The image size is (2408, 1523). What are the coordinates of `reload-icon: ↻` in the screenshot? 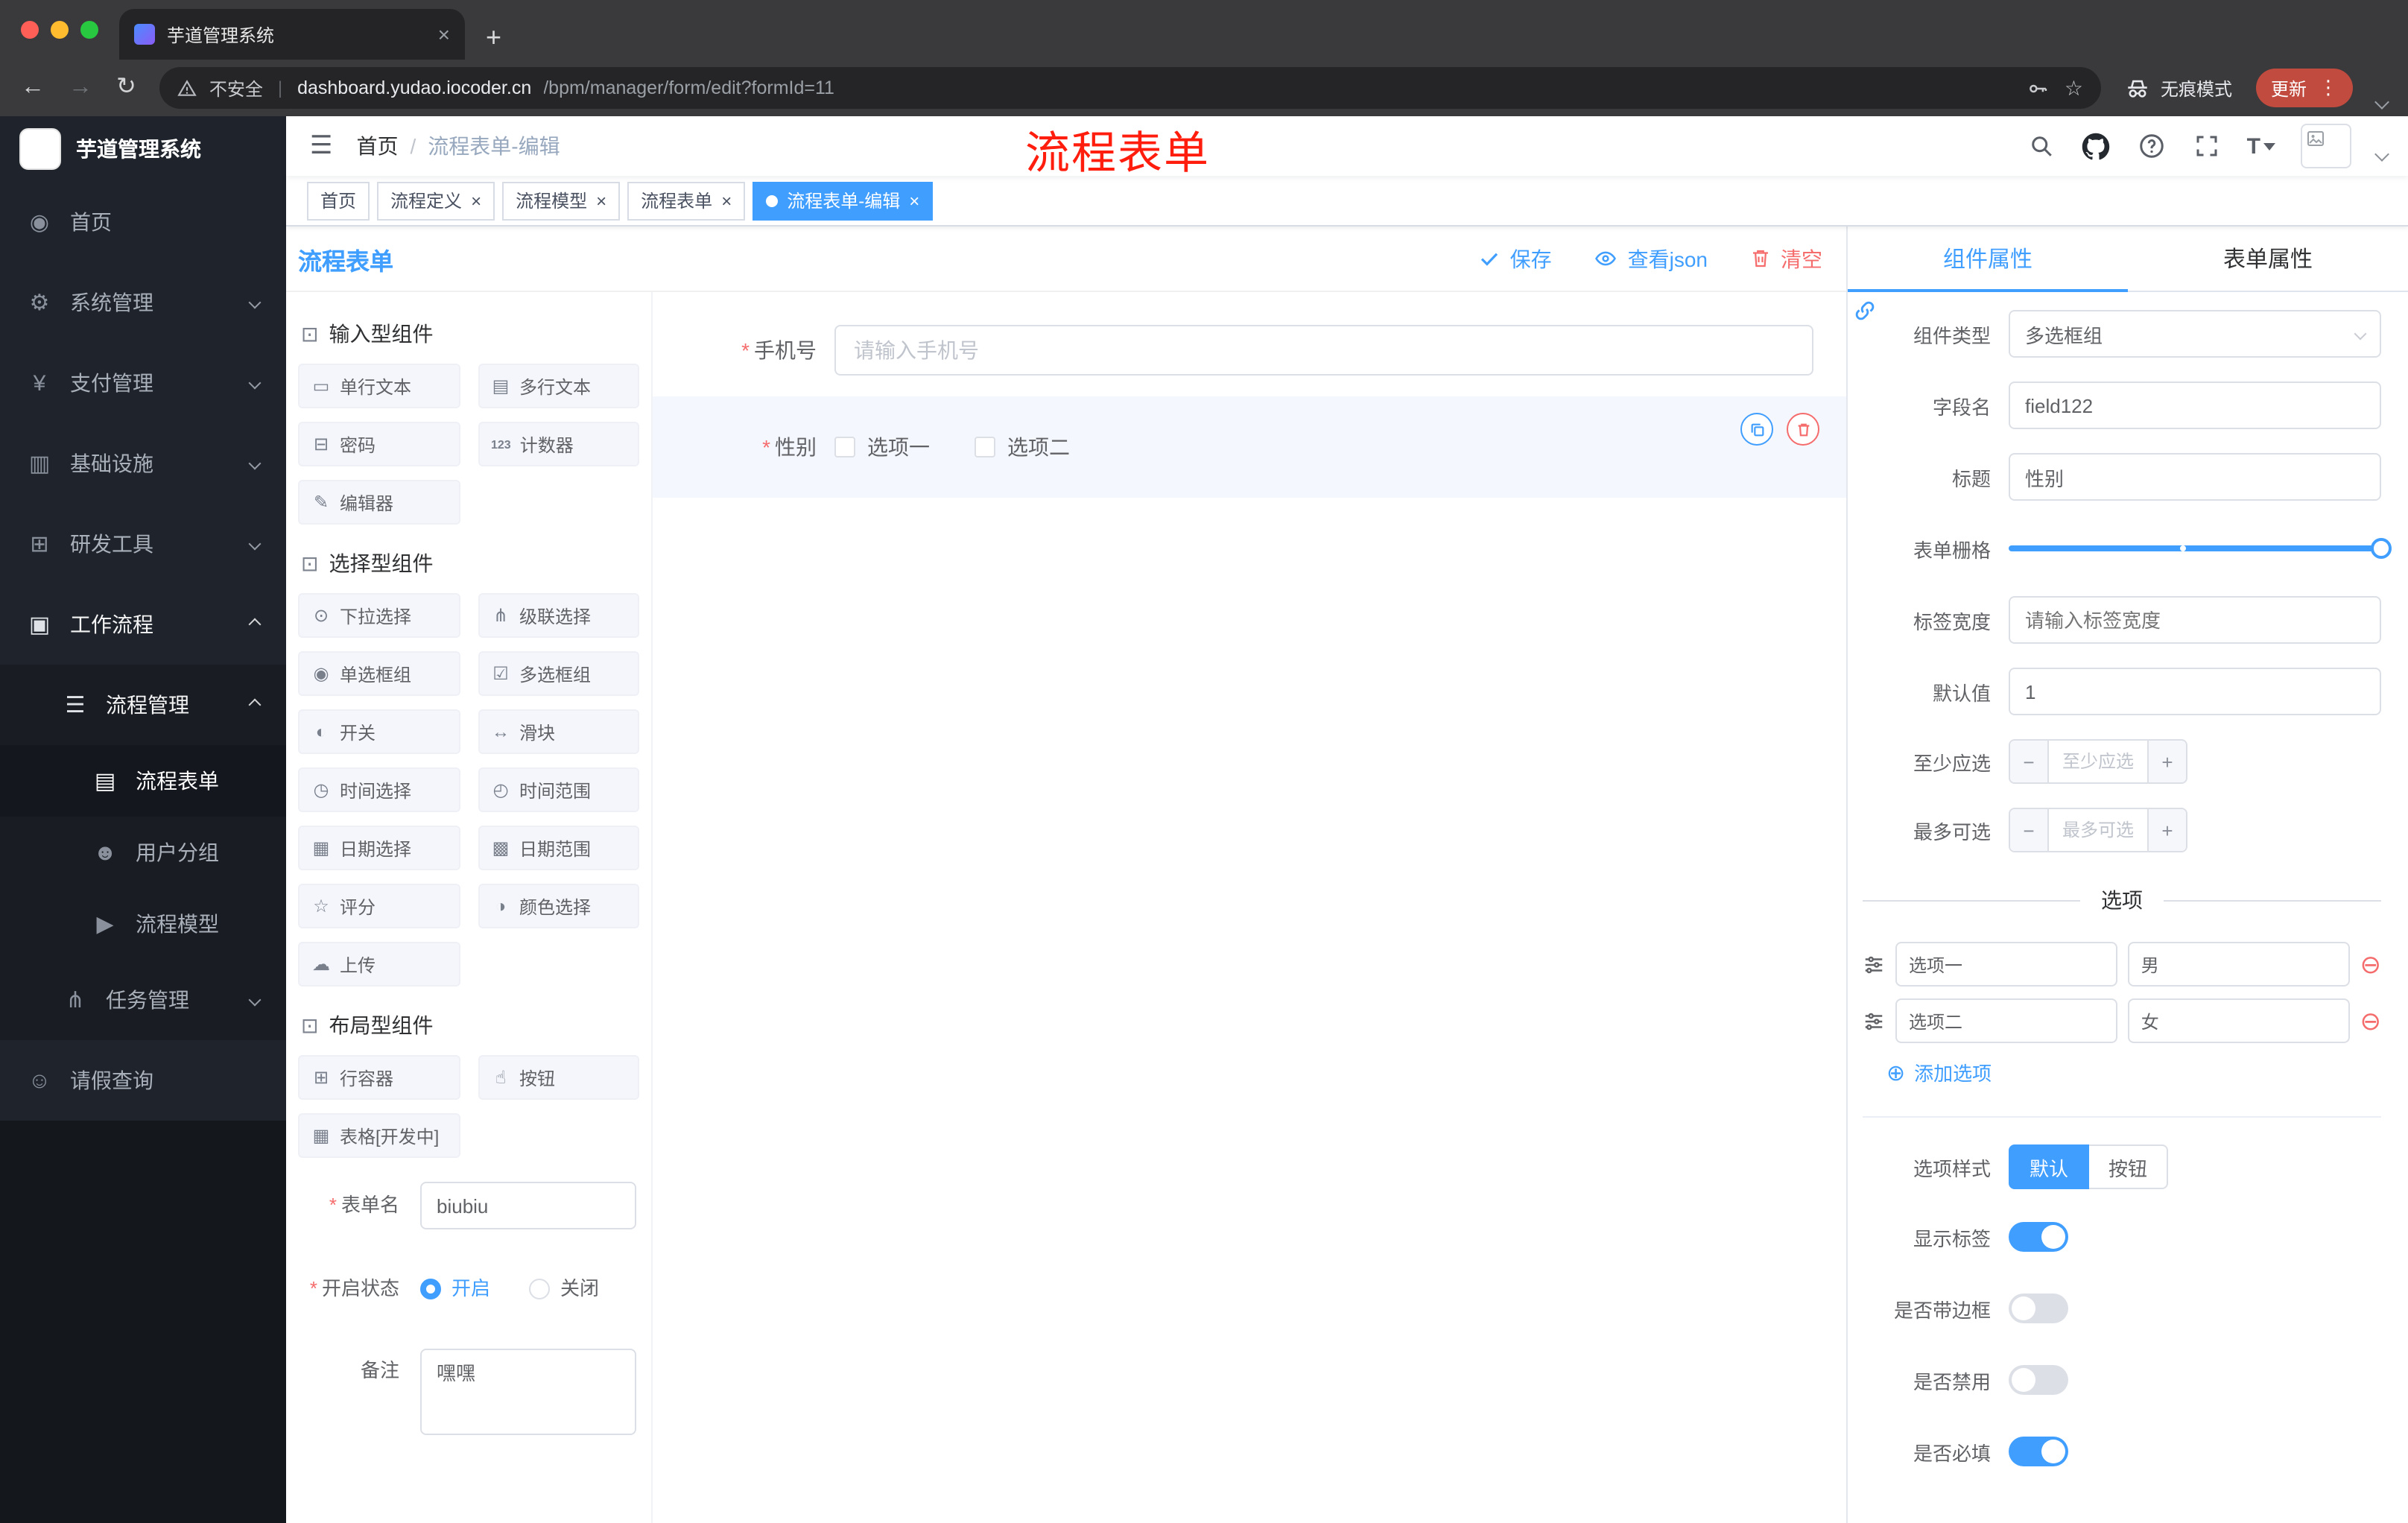 It's located at (126, 88).